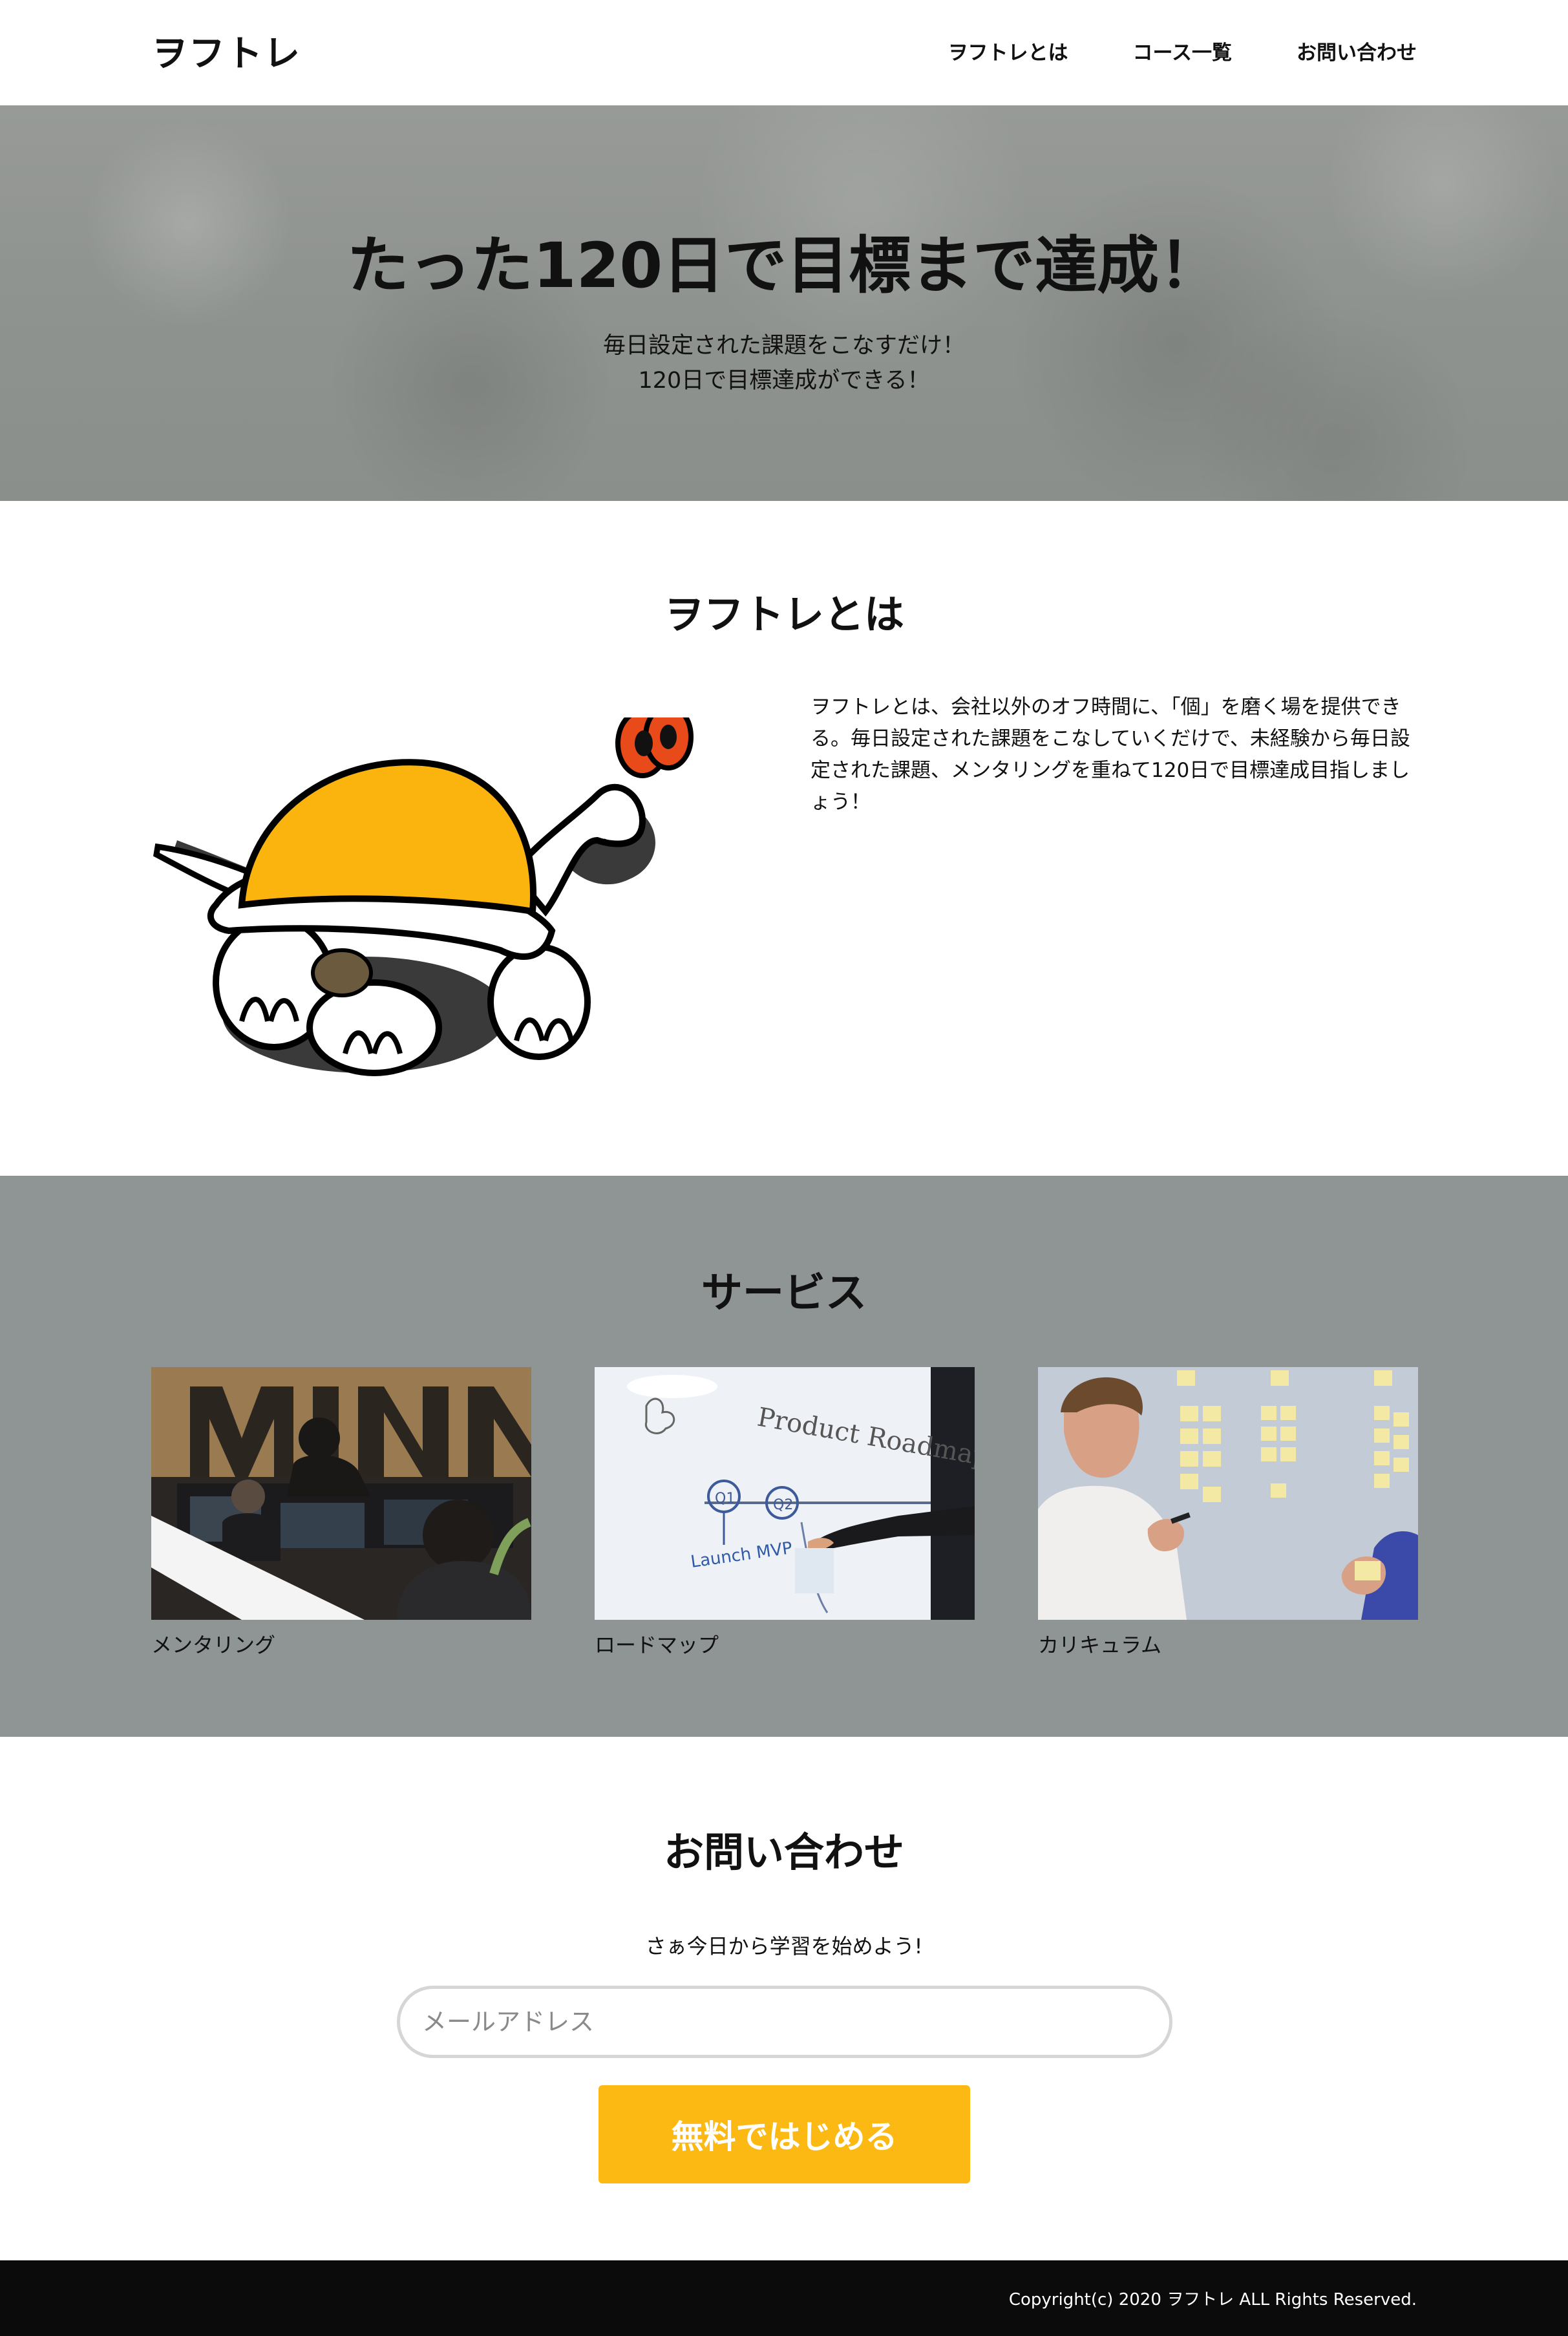 The image size is (1568, 2336). What do you see at coordinates (785, 1493) in the screenshot?
I see `whiteboard-roadmap-photo: Product Roadmap Q1 Q2 Launch MVP` at bounding box center [785, 1493].